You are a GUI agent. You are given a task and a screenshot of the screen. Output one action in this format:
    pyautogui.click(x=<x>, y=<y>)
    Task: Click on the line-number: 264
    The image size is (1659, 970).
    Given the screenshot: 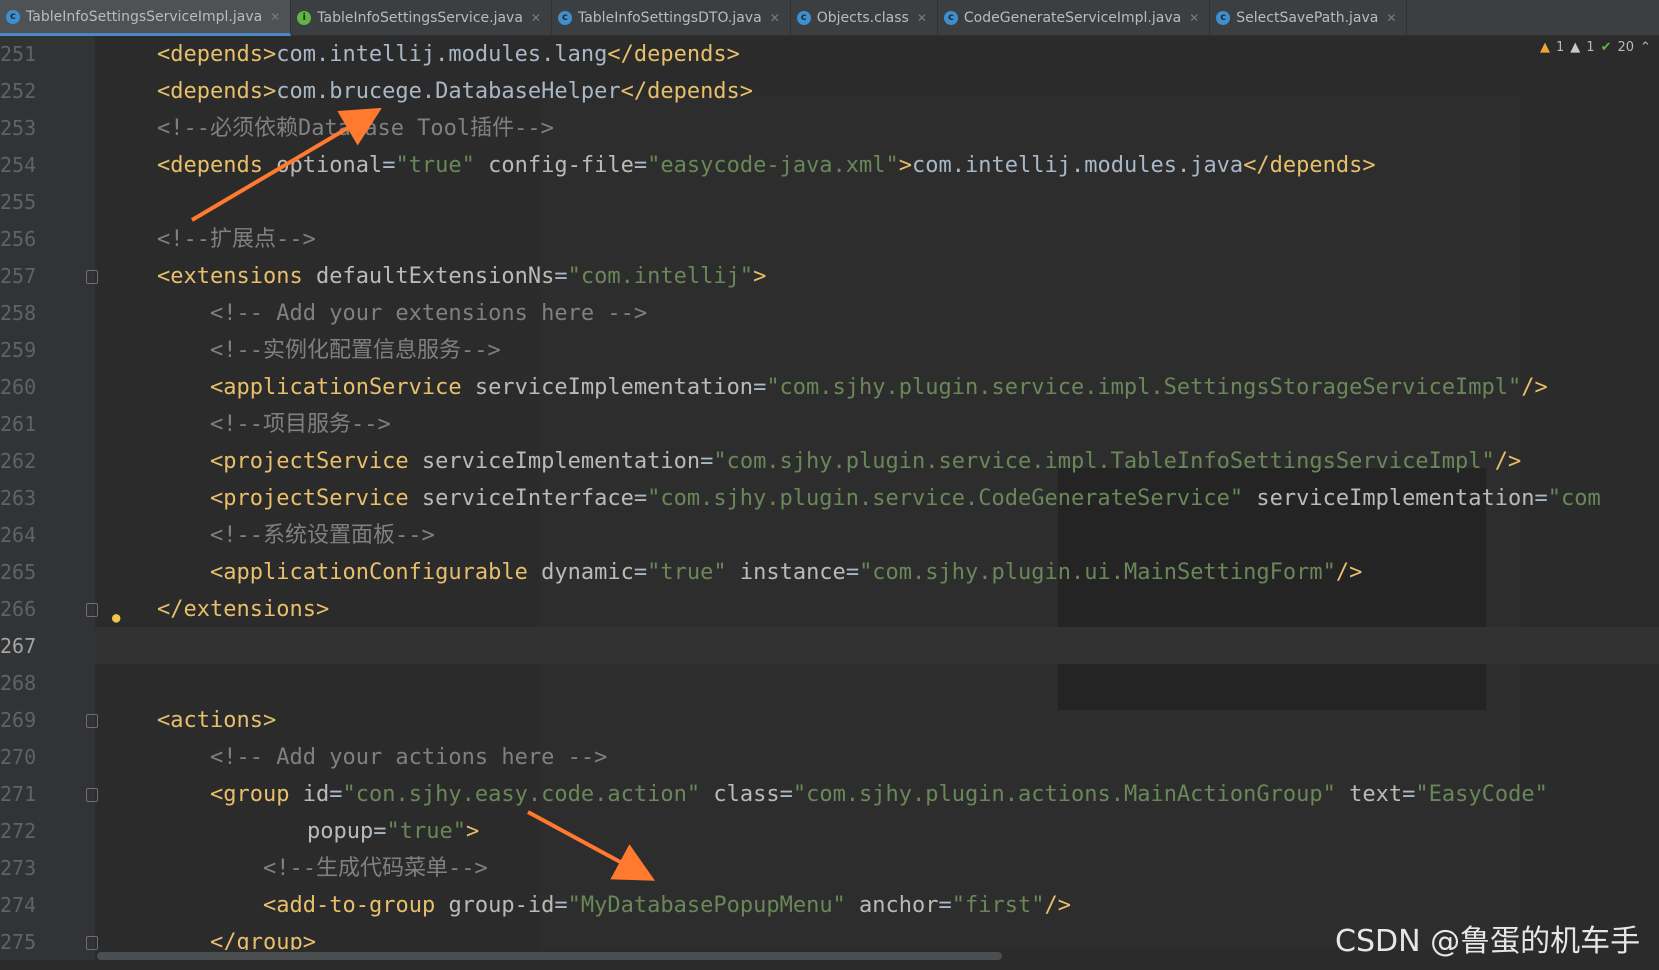 What is the action you would take?
    pyautogui.click(x=18, y=535)
    